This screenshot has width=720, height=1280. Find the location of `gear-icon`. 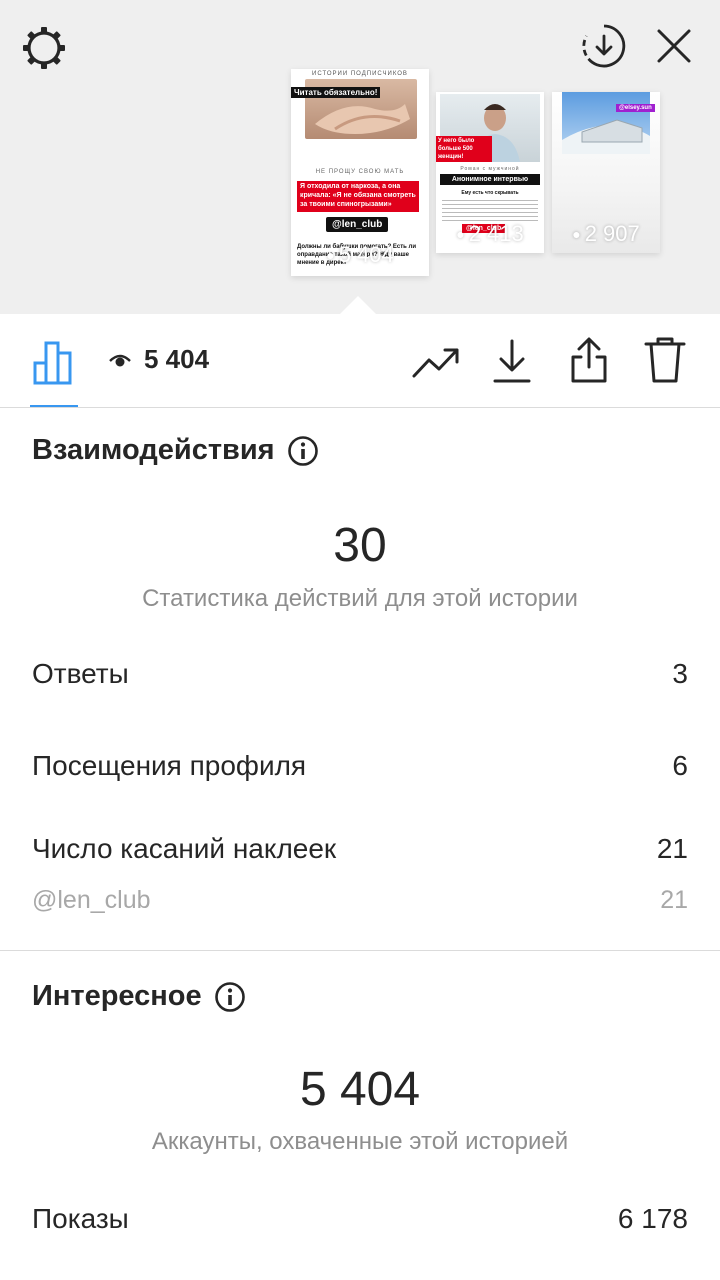

gear-icon is located at coordinates (44, 48).